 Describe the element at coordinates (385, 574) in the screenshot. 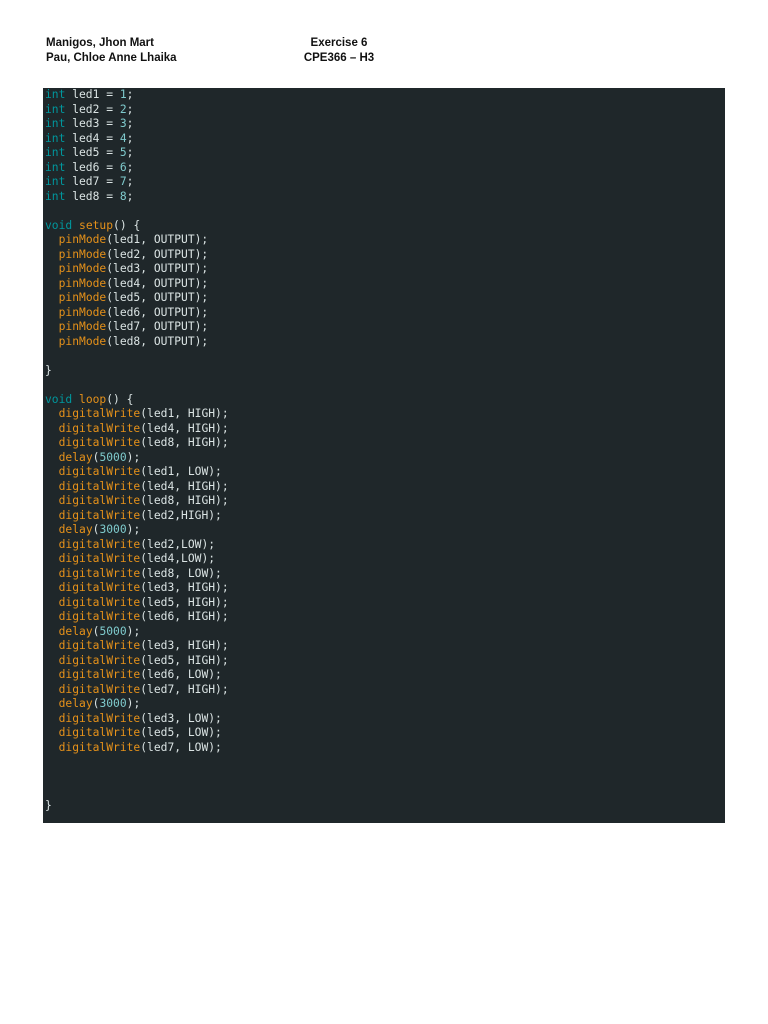

I see `code-line: digitalWrite(led8, LOW);` at that location.